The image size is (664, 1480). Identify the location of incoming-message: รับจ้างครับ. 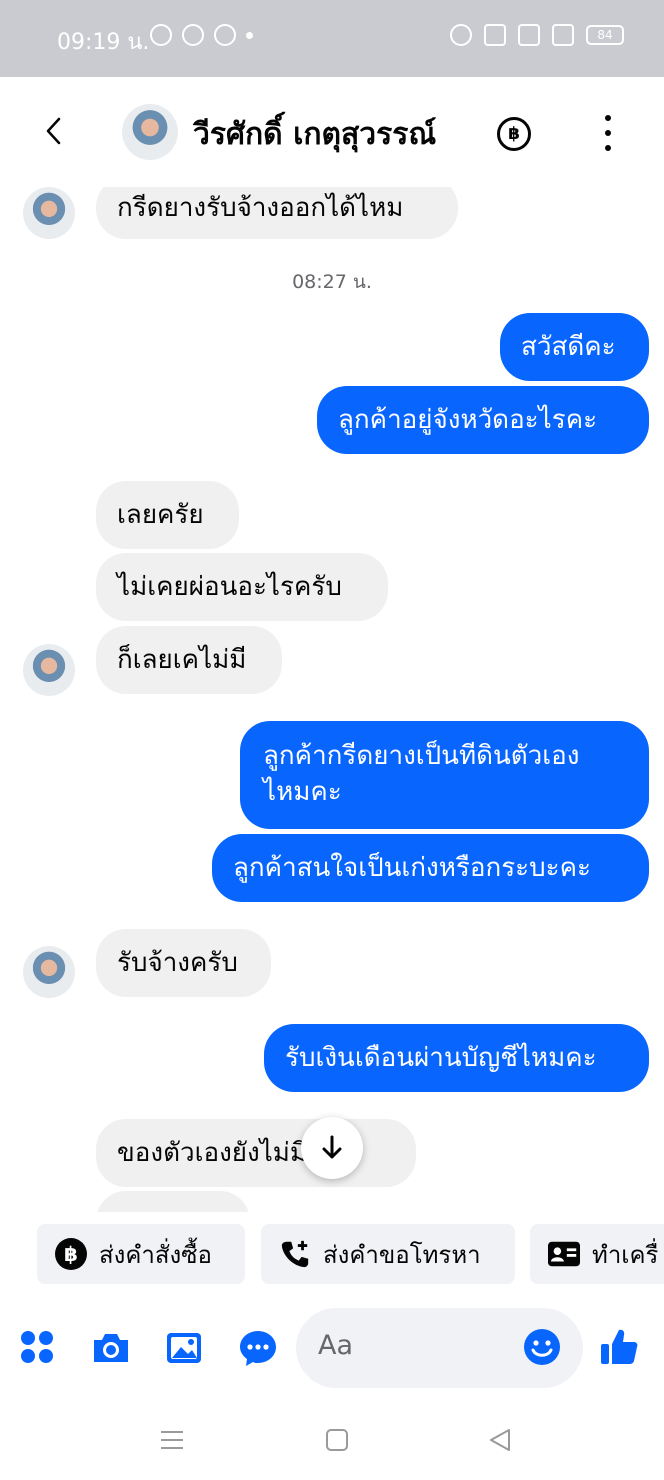
(183, 963).